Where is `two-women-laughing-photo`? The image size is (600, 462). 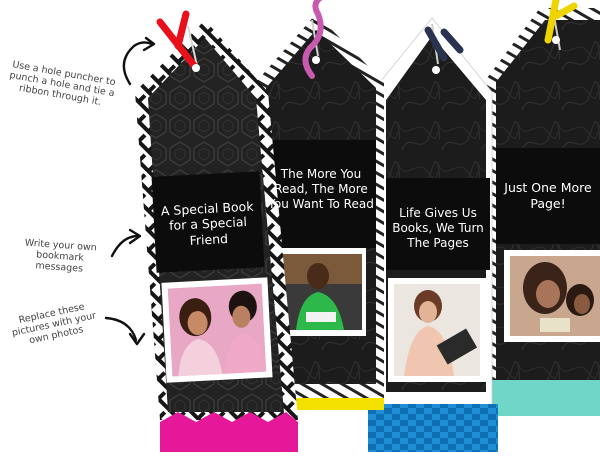 two-women-laughing-photo is located at coordinates (217, 330).